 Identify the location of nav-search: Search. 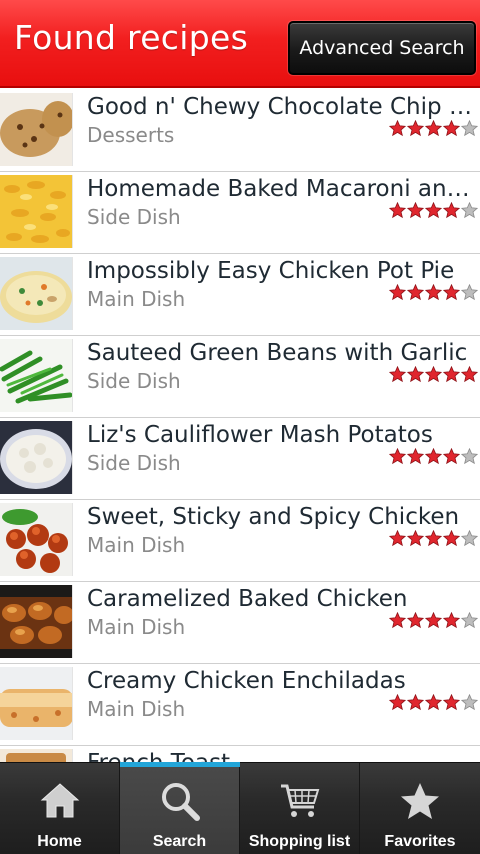
(180, 808).